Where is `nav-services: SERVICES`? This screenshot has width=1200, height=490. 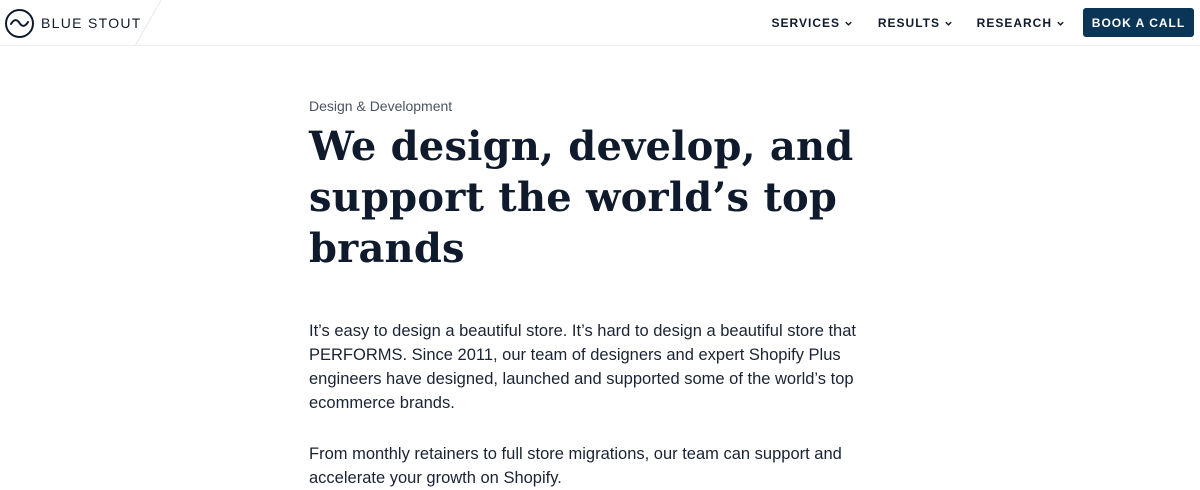
nav-services: SERVICES is located at coordinates (812, 23).